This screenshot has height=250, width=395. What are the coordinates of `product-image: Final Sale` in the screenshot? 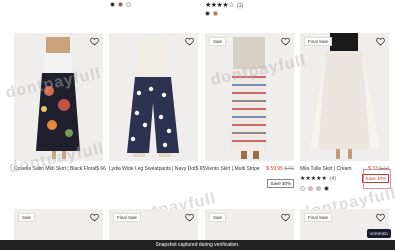 It's located at (344, 97).